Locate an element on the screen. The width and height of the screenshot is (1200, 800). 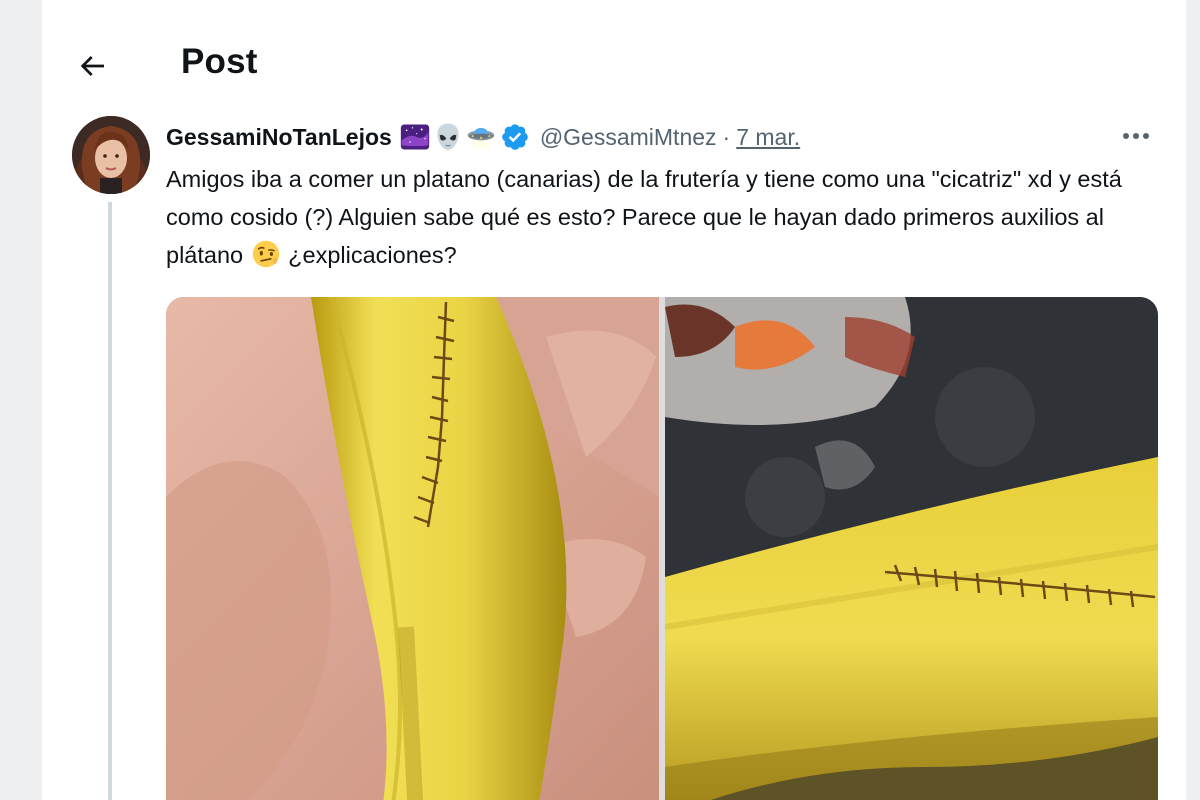
more-button is located at coordinates (1136, 136).